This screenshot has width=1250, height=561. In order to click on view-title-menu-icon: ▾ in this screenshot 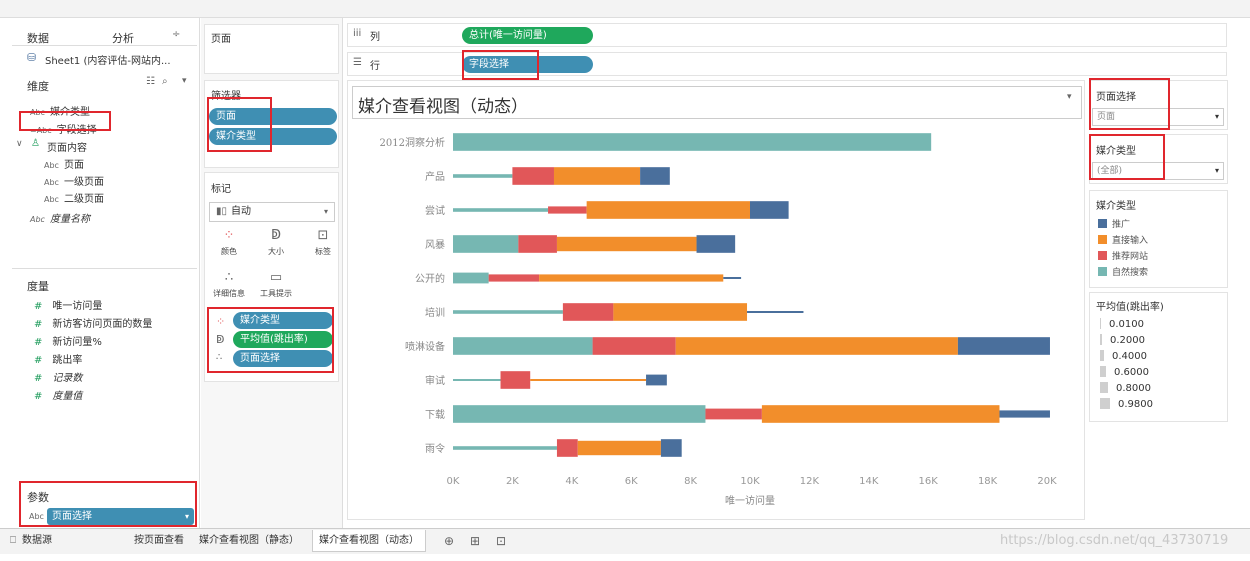, I will do `click(1069, 97)`.